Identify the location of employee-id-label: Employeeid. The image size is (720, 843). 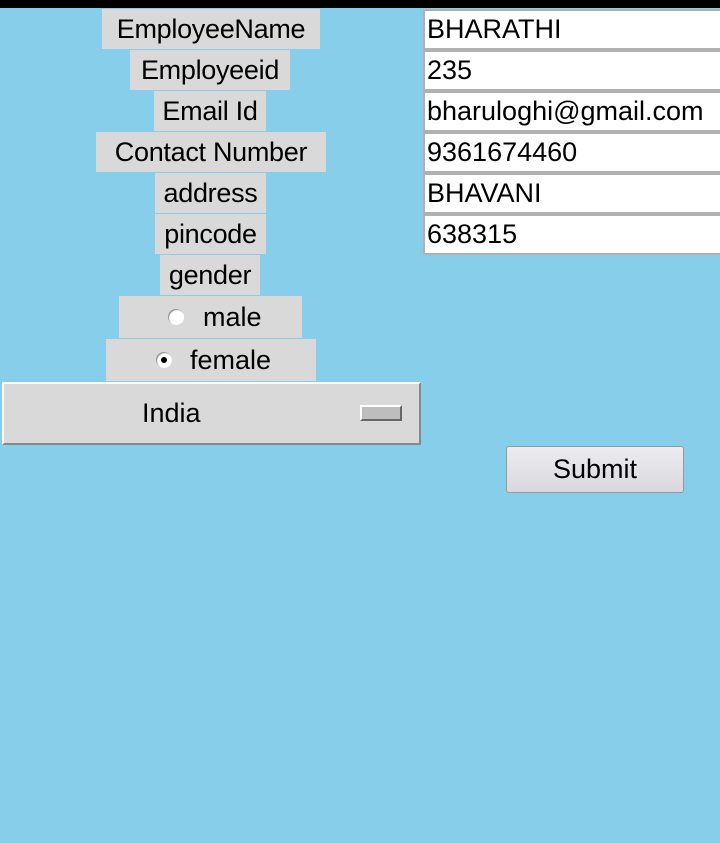
(210, 70).